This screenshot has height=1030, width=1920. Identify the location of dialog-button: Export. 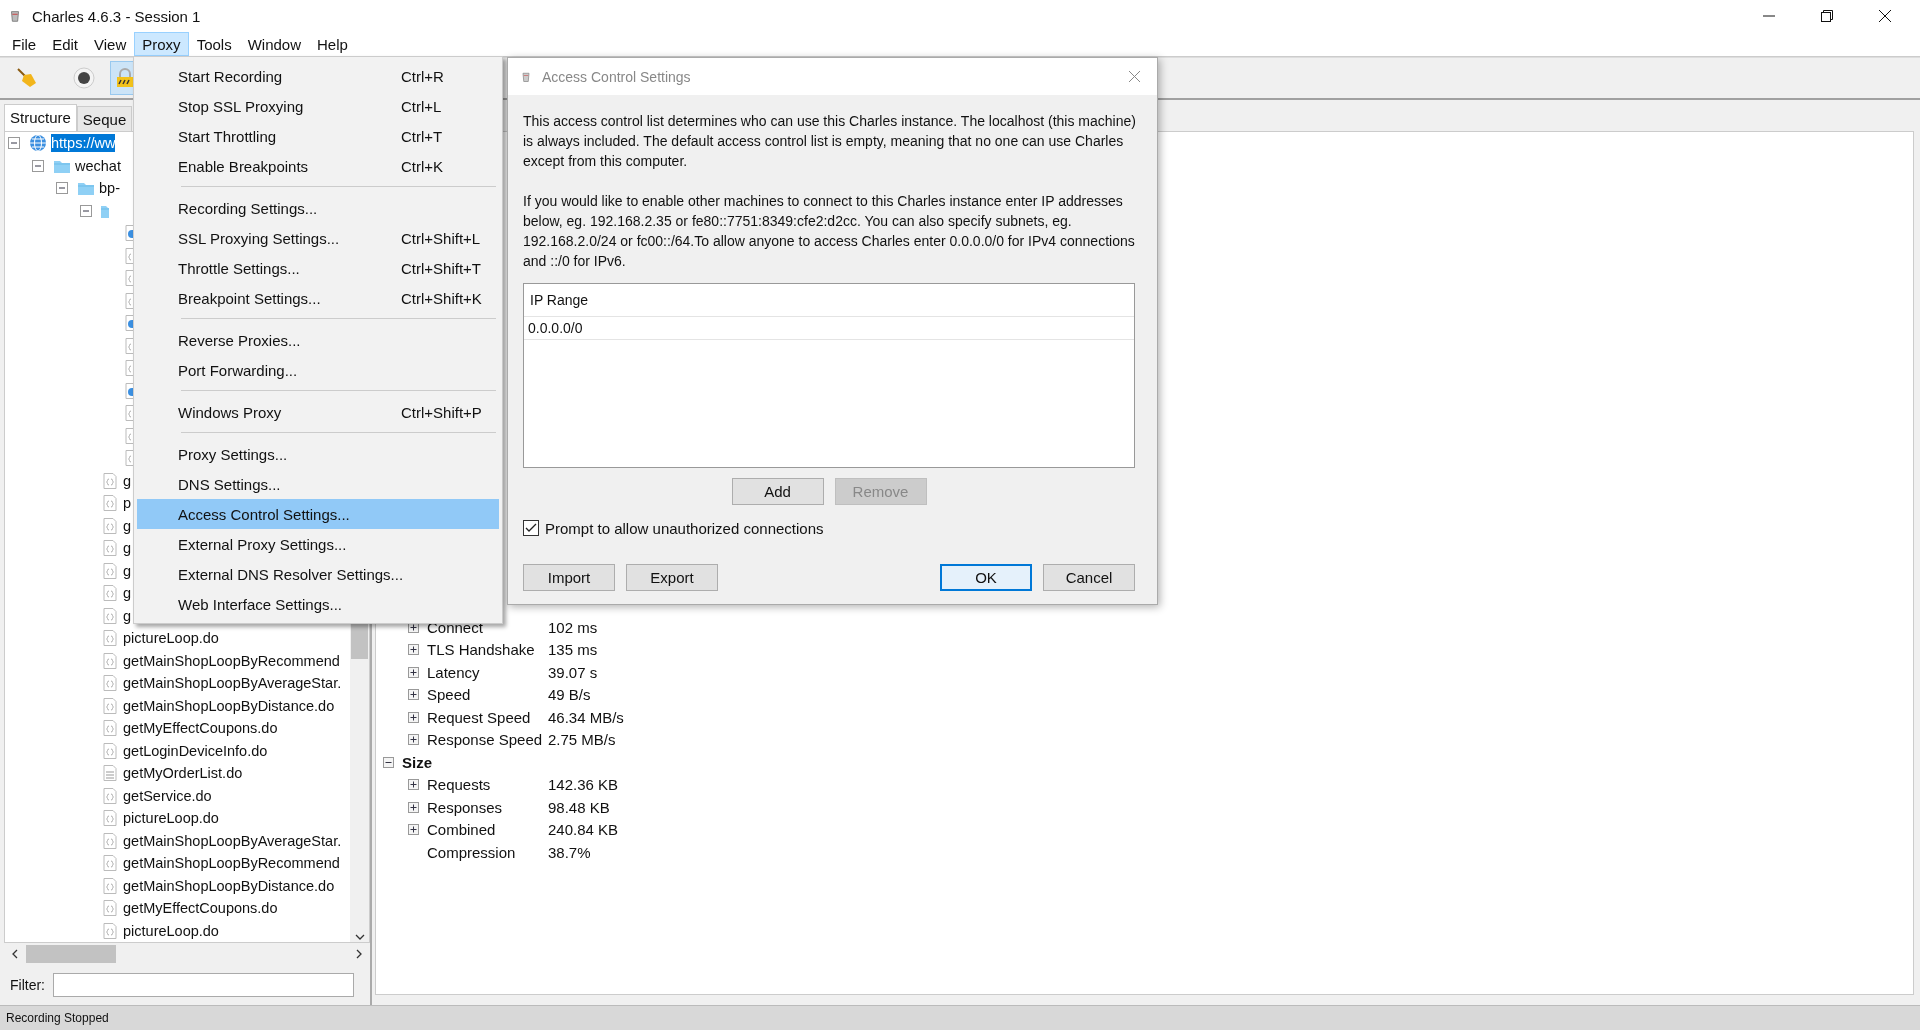
(672, 577).